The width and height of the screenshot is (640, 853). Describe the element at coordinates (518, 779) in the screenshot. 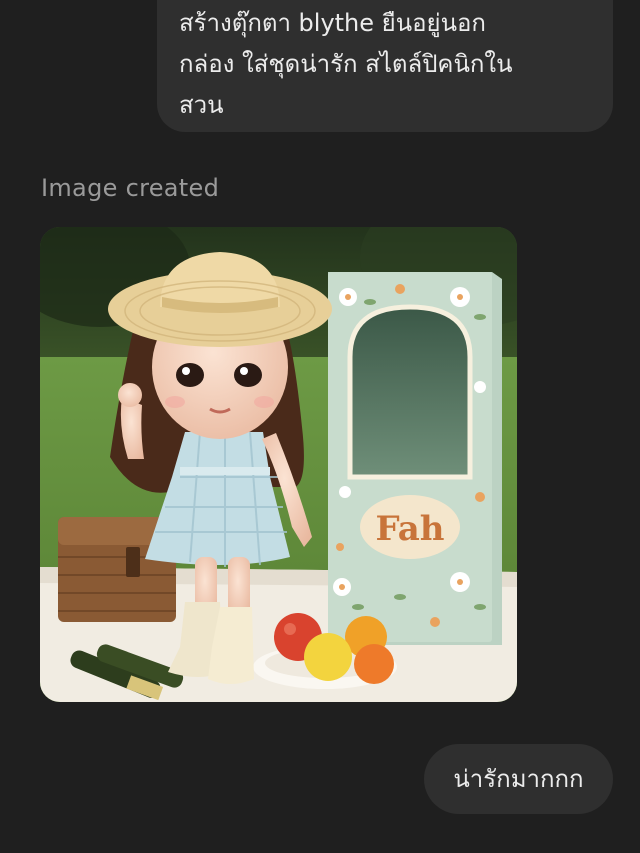

I see `user-reply-bubble: น่ารักมากกก` at that location.